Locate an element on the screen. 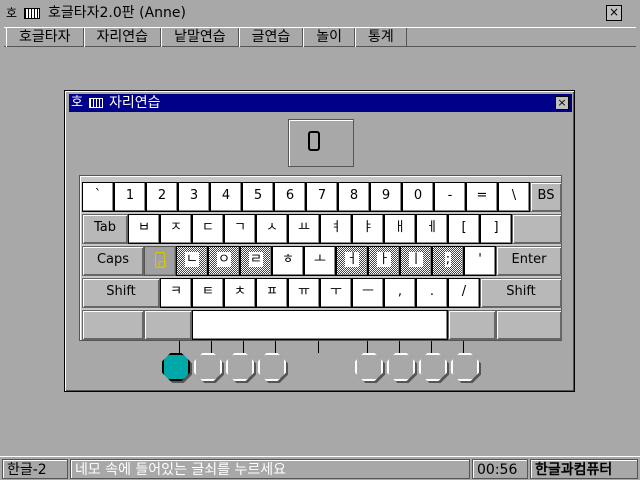 The width and height of the screenshot is (640, 480). key-row1-3: 3 is located at coordinates (194, 197).